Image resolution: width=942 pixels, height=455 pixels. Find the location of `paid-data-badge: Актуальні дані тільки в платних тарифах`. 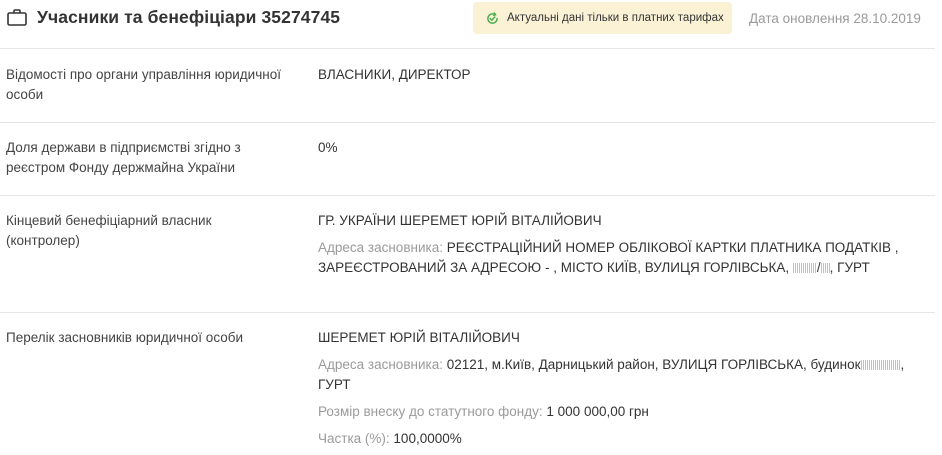

paid-data-badge: Актуальні дані тільки в платних тарифах is located at coordinates (602, 18).